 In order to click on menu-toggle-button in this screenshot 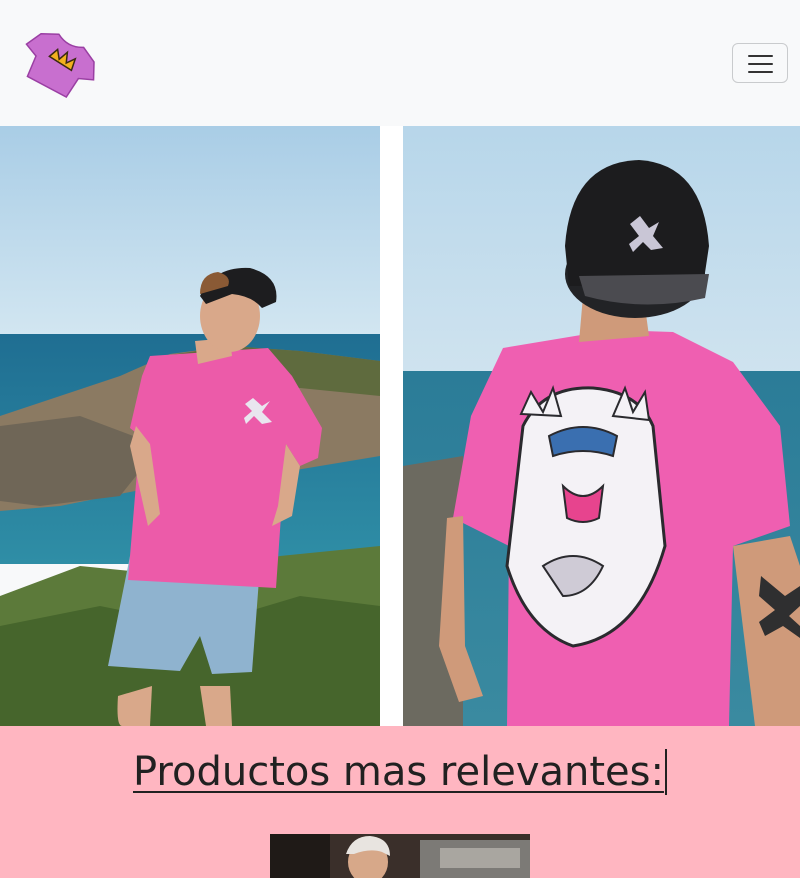, I will do `click(760, 63)`.